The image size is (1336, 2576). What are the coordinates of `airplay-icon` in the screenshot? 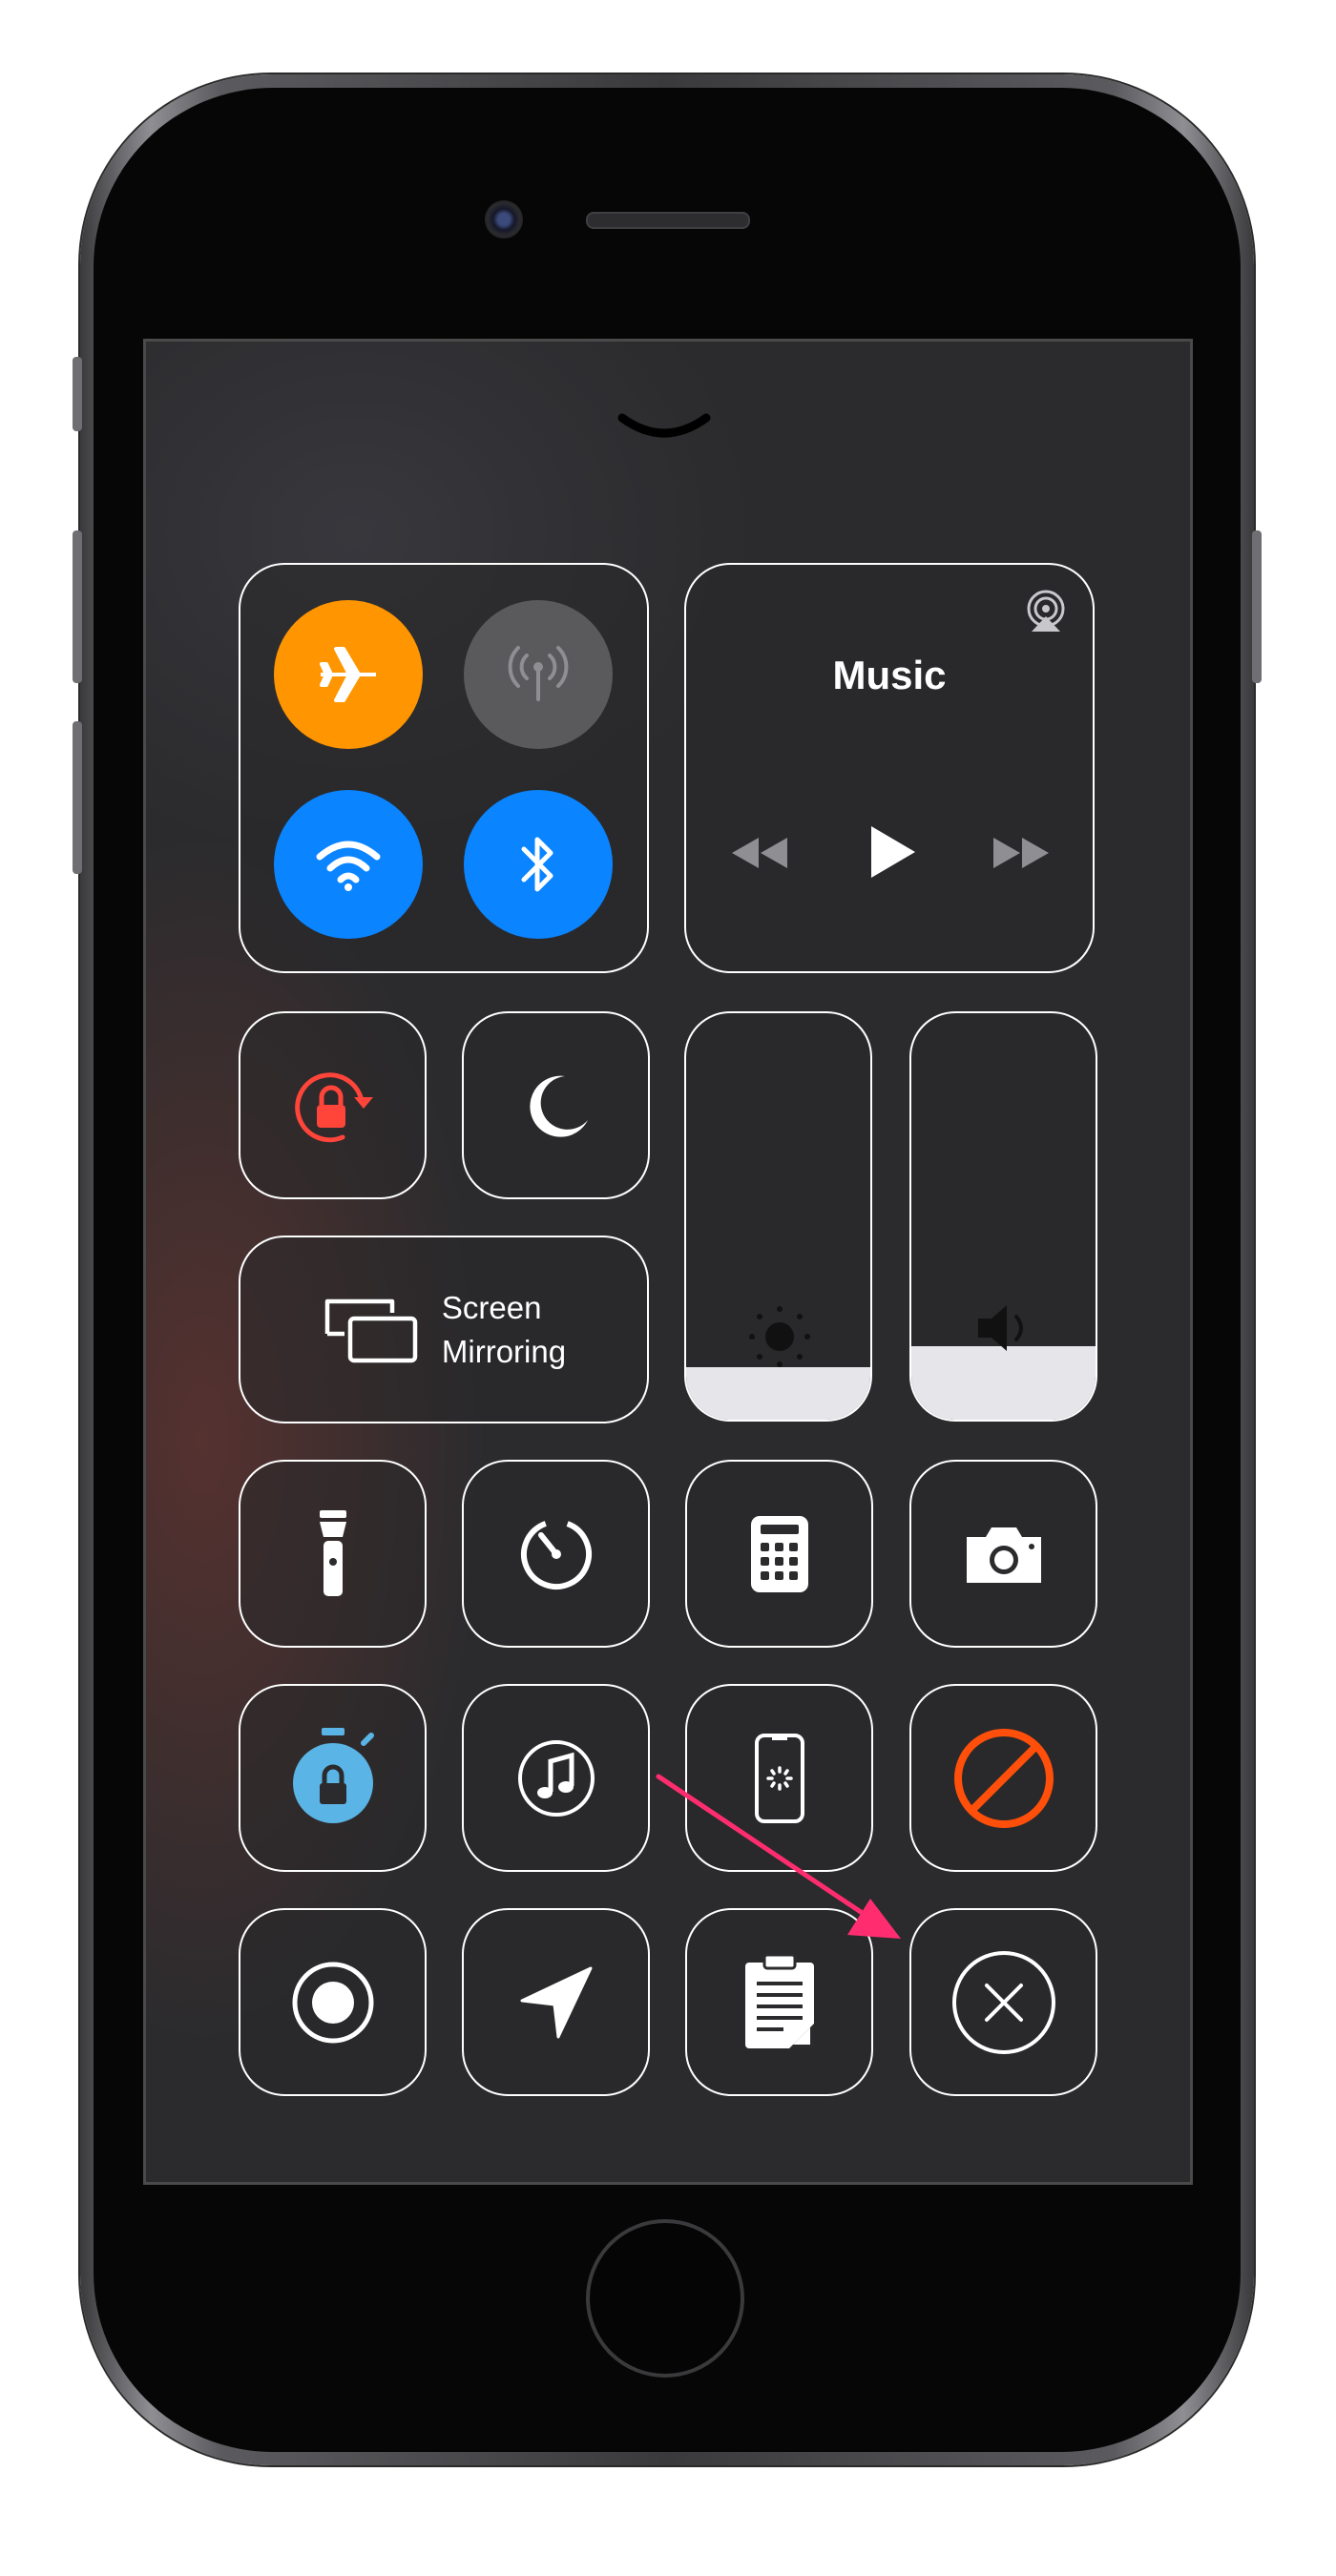 It's located at (1046, 611).